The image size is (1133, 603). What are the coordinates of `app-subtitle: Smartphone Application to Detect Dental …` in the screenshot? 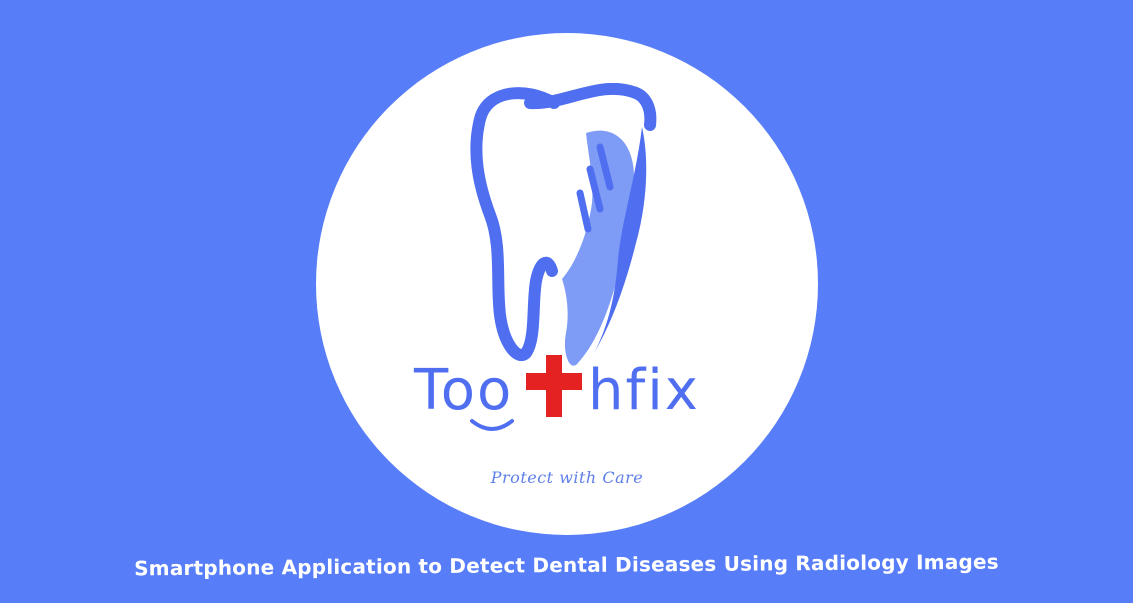 It's located at (566, 565).